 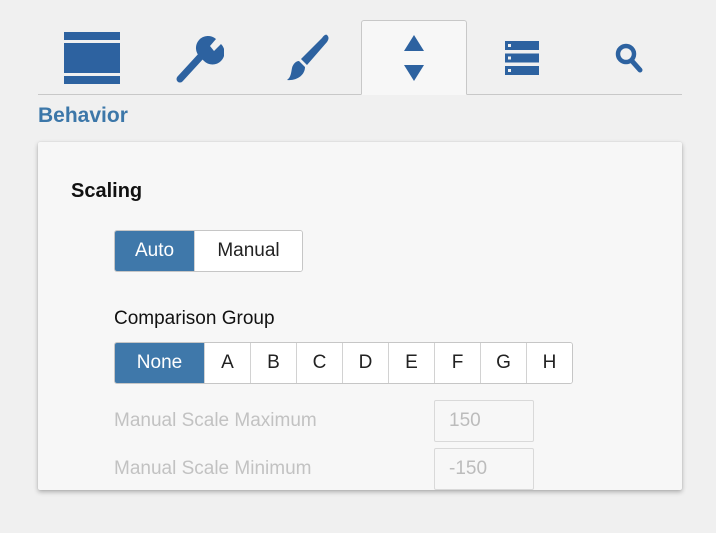 What do you see at coordinates (457, 363) in the screenshot?
I see `comparison-group-f-button: F` at bounding box center [457, 363].